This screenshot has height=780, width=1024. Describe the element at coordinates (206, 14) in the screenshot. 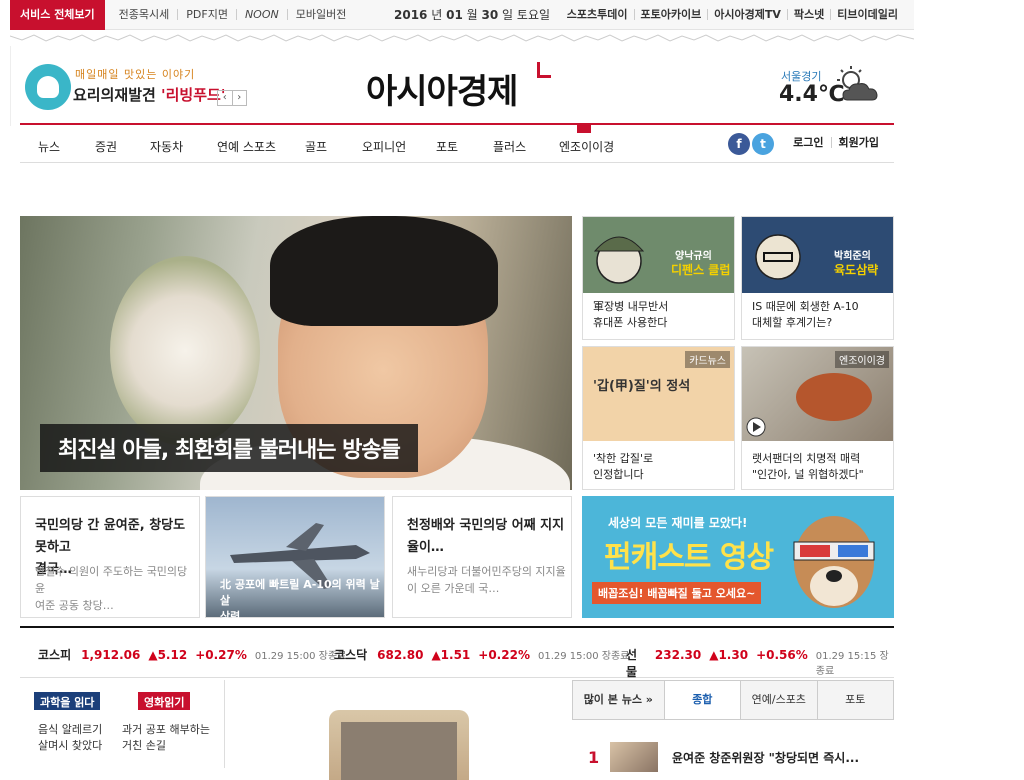

I see `top-link-pdf: PDF지면` at that location.